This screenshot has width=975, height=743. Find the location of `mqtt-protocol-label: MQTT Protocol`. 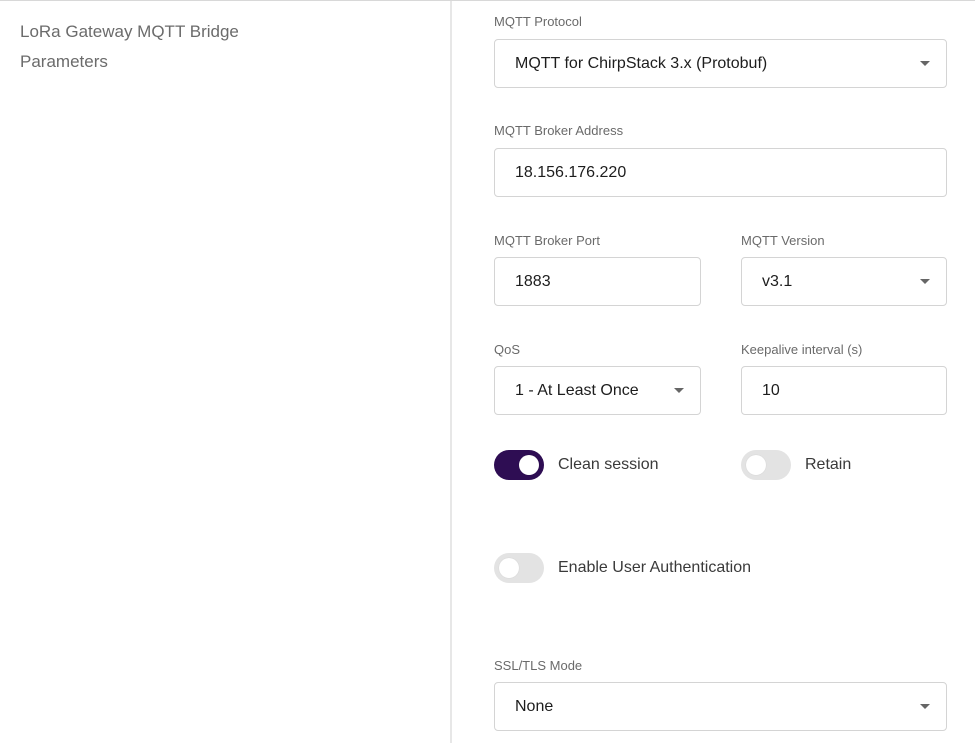

mqtt-protocol-label: MQTT Protocol is located at coordinates (538, 21).